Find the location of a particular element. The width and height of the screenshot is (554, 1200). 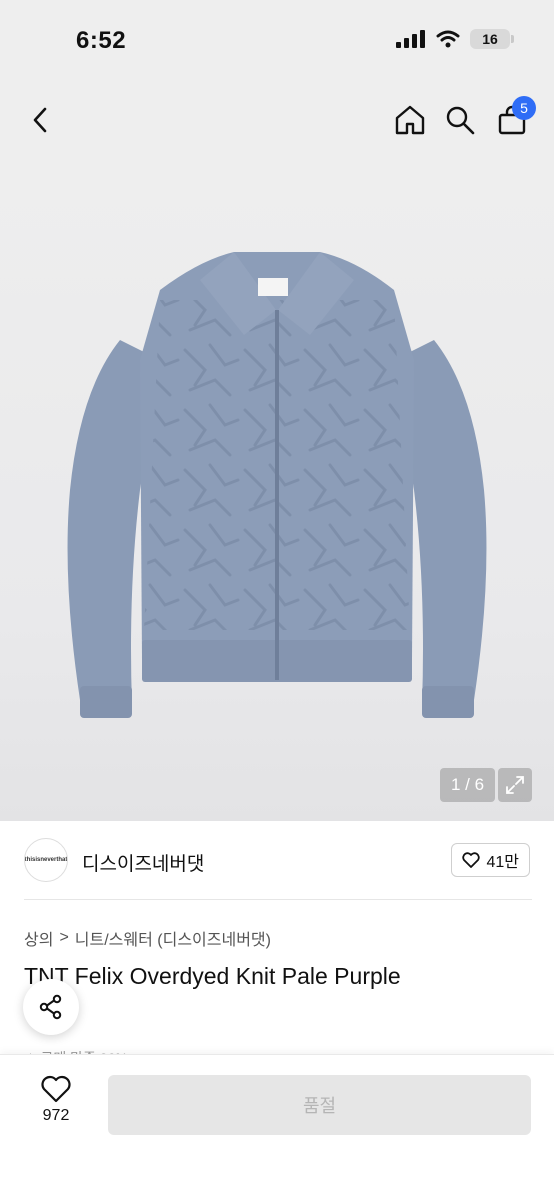

search-icon is located at coordinates (460, 120).